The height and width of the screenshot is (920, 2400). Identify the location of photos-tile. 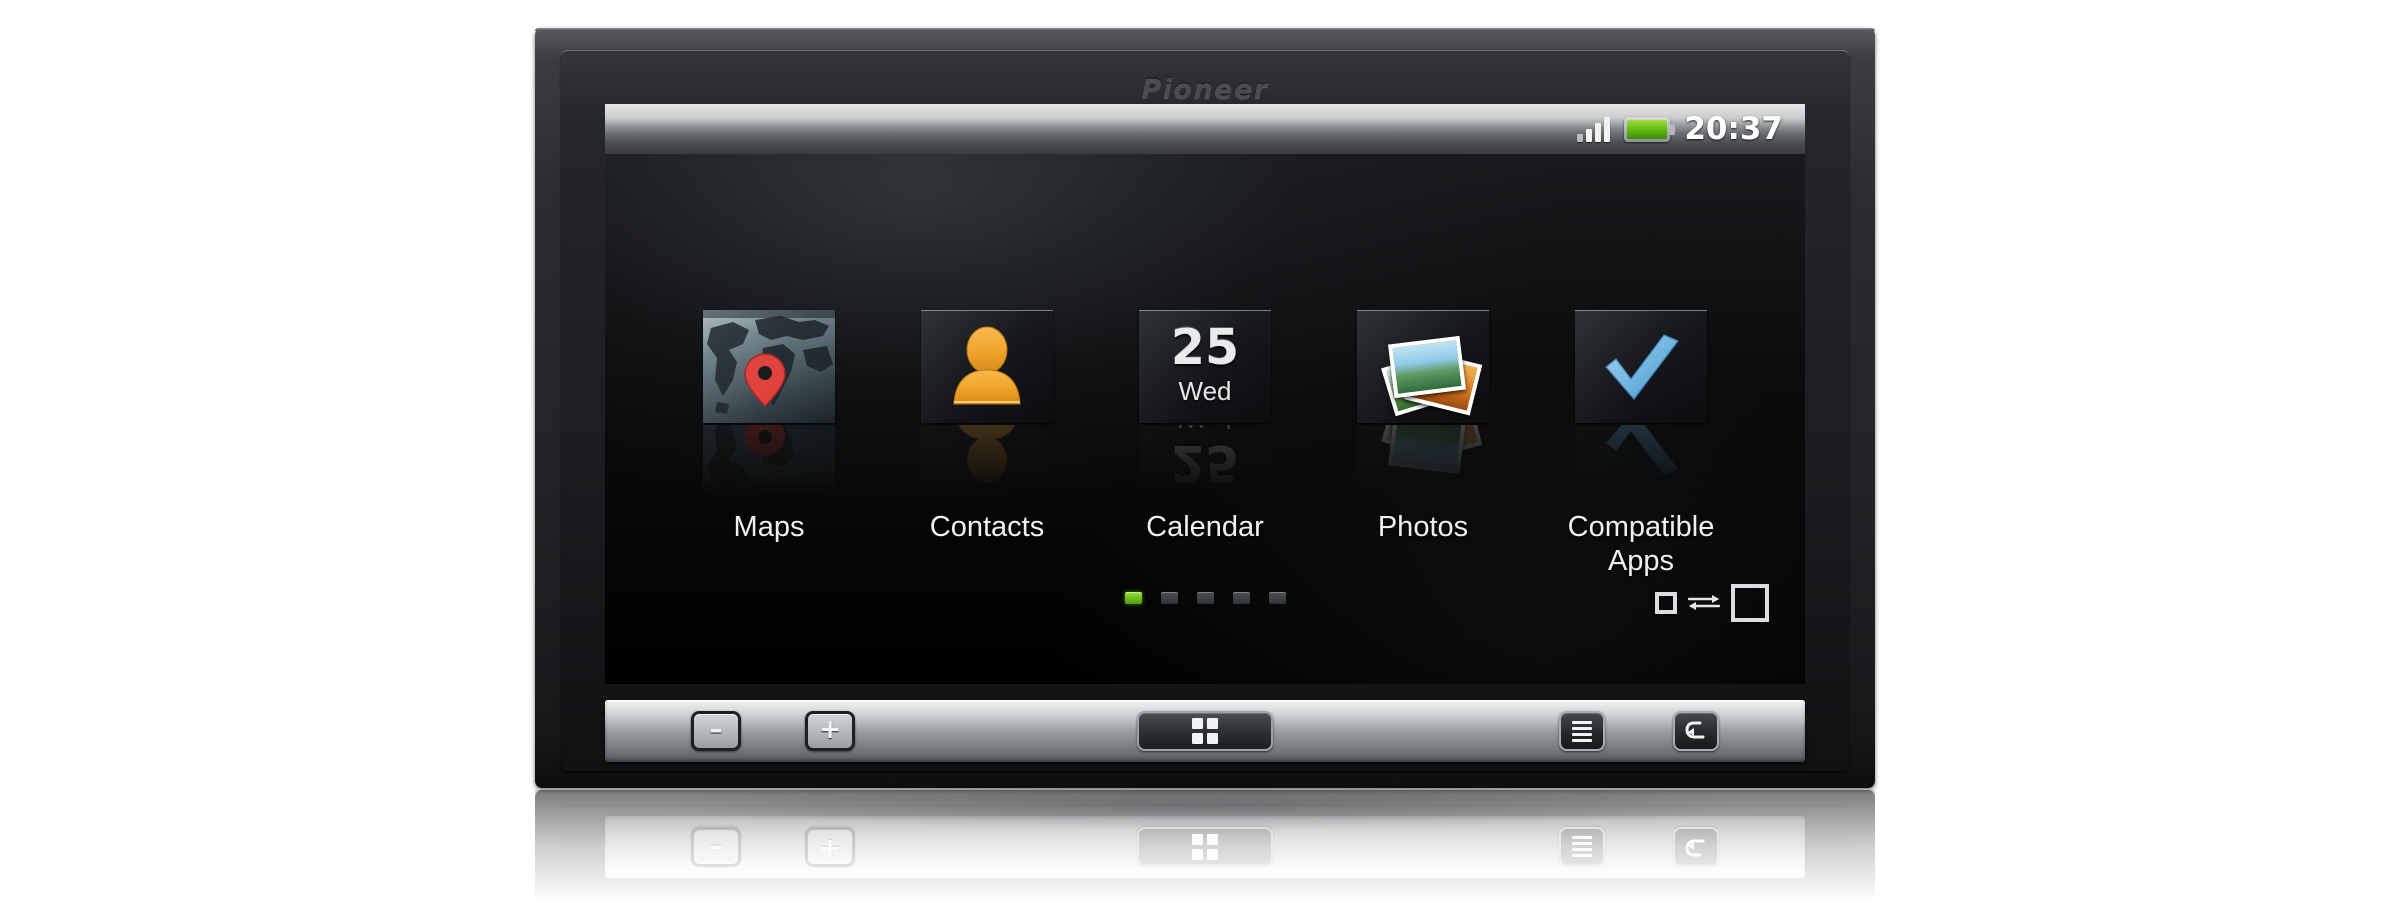
(1423, 366).